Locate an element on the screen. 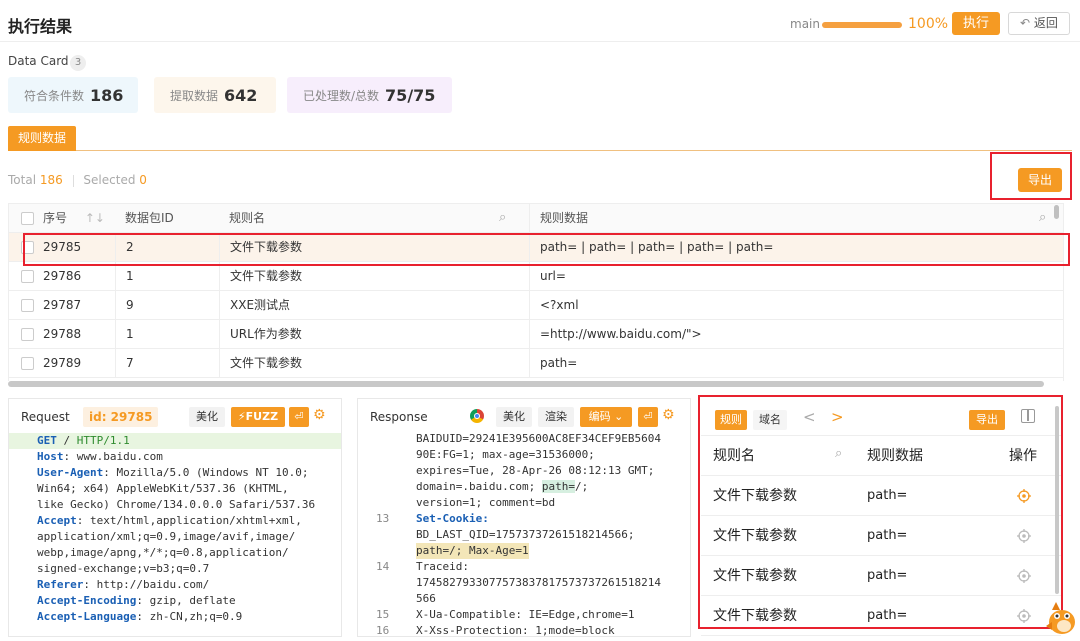 This screenshot has height=641, width=1080. render-button: 渲染 is located at coordinates (556, 417).